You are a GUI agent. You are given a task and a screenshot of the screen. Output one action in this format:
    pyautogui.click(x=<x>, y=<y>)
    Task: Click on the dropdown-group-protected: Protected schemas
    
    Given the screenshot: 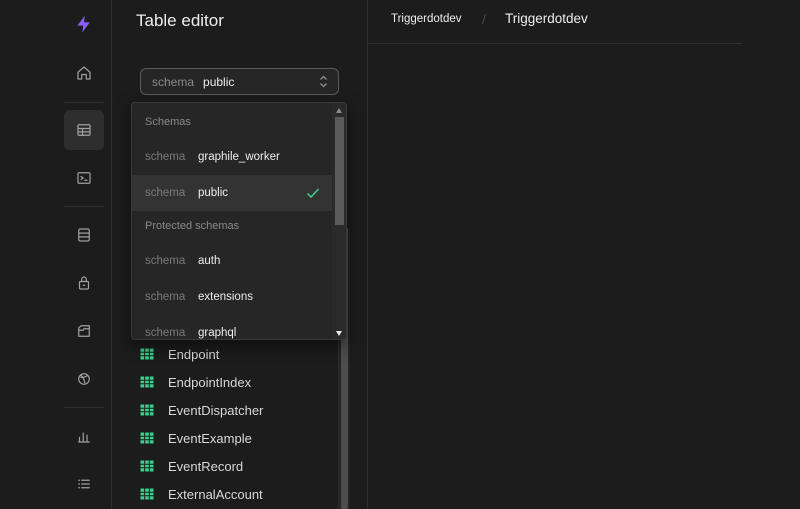 What is the action you would take?
    pyautogui.click(x=192, y=226)
    